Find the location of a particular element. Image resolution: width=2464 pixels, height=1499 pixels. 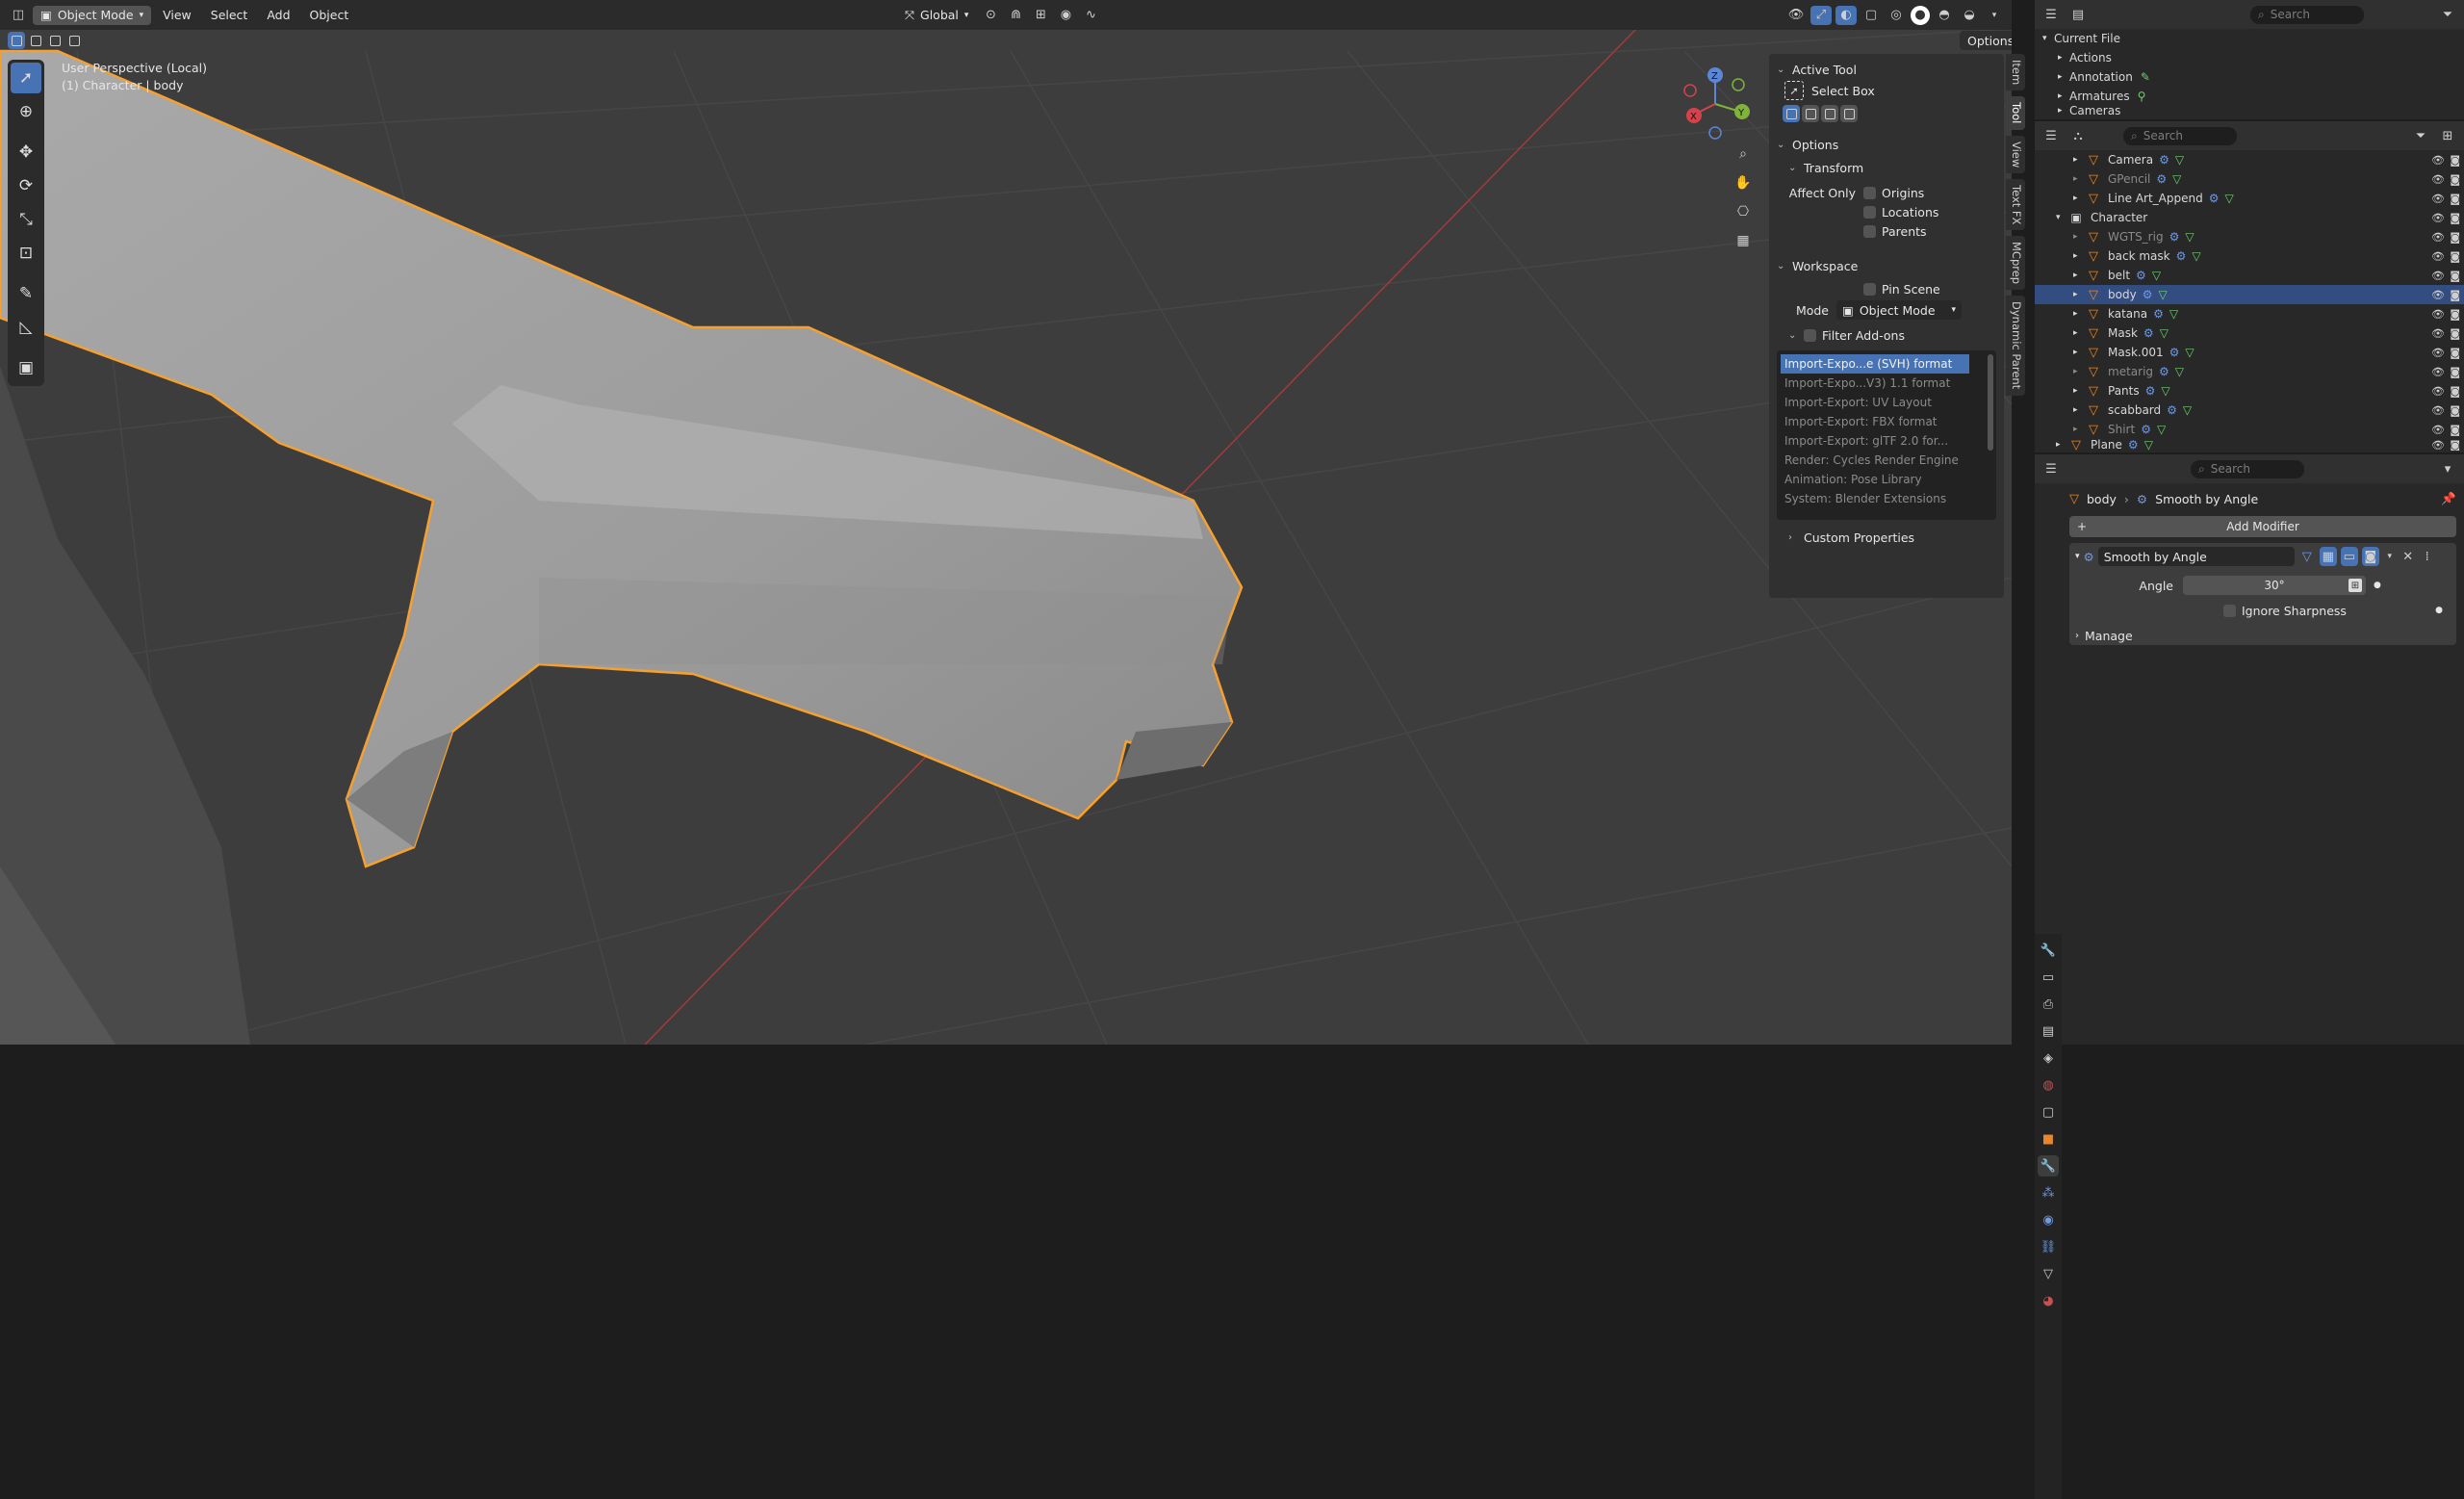

render-tab-icon: ▭ is located at coordinates (2048, 977).